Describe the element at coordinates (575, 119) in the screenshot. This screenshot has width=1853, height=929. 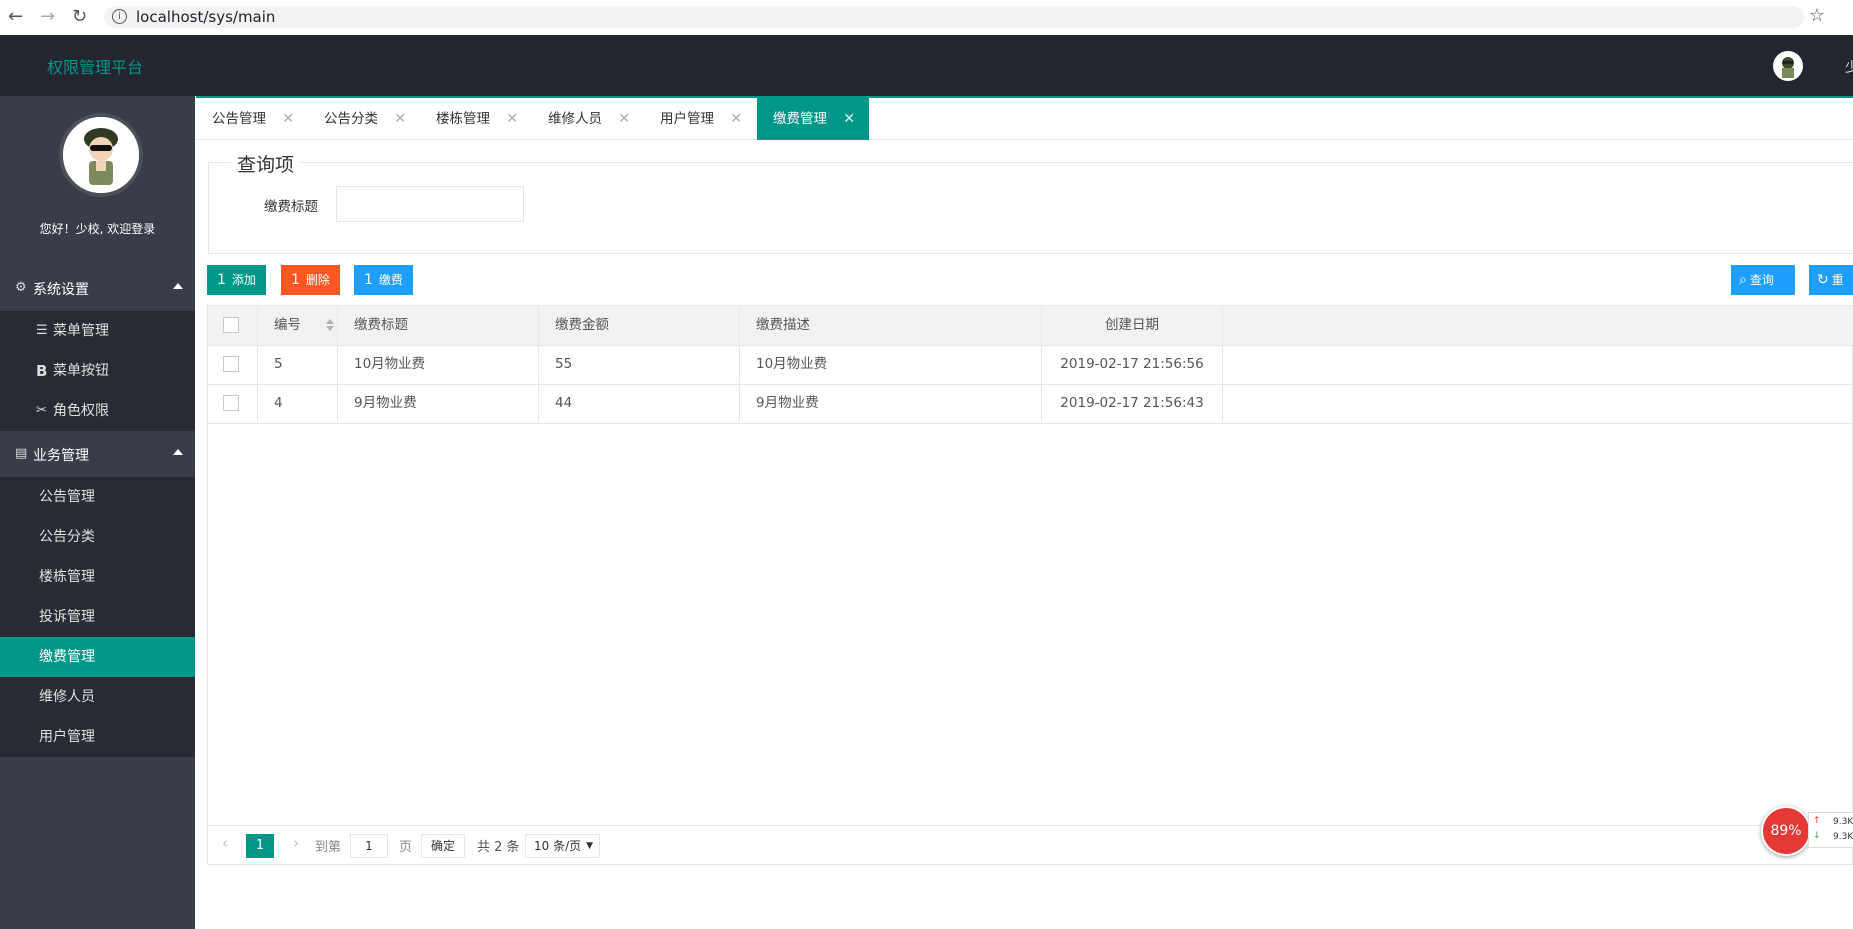
I see `tab-label: 维修人员` at that location.